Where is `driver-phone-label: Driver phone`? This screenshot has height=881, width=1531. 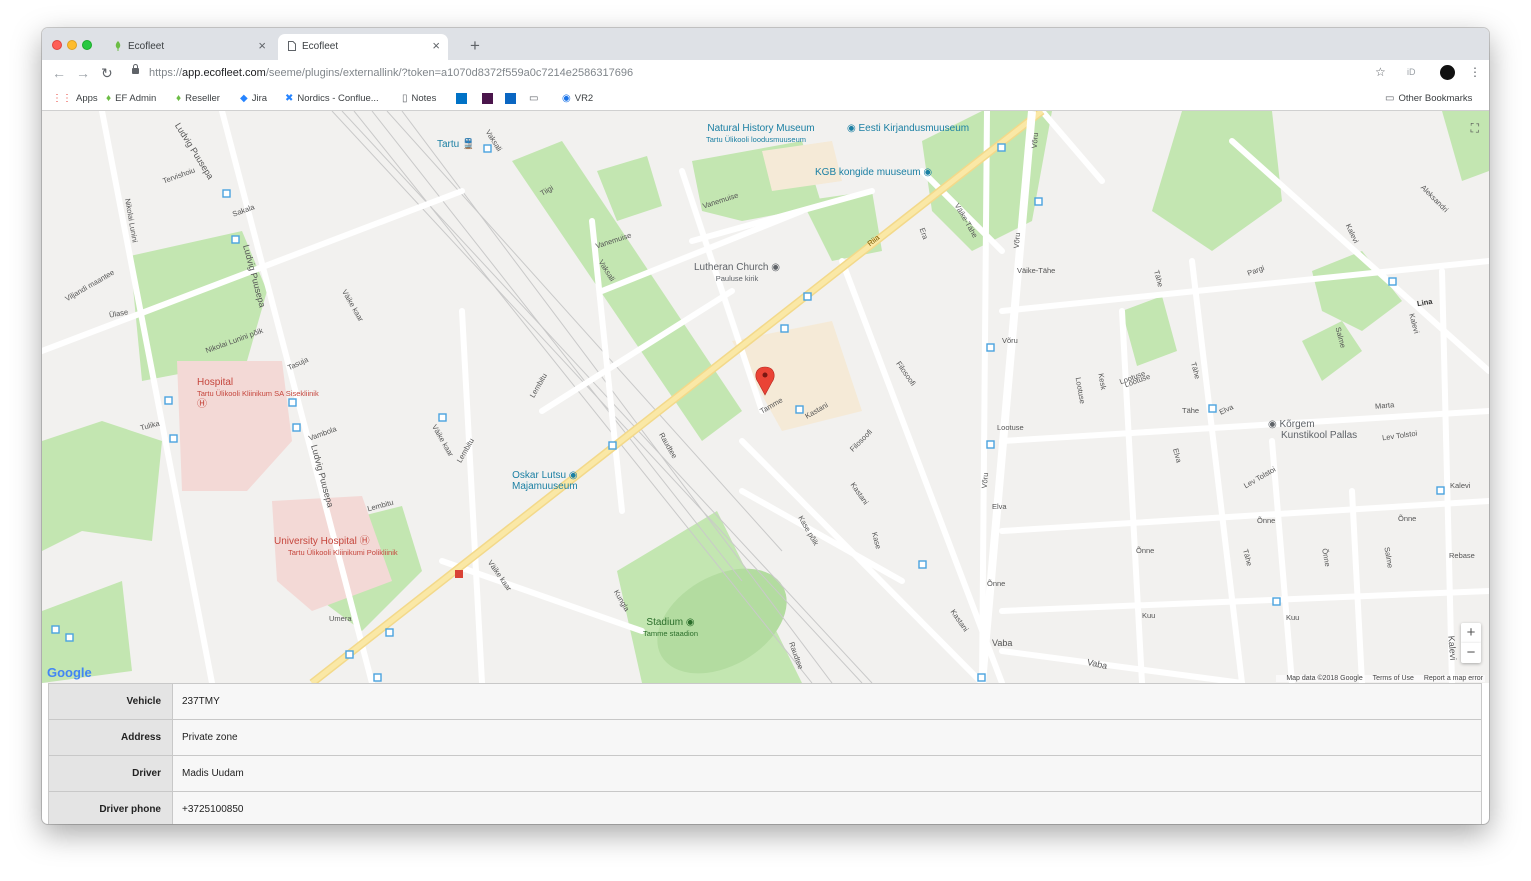
driver-phone-label: Driver phone is located at coordinates (110, 807).